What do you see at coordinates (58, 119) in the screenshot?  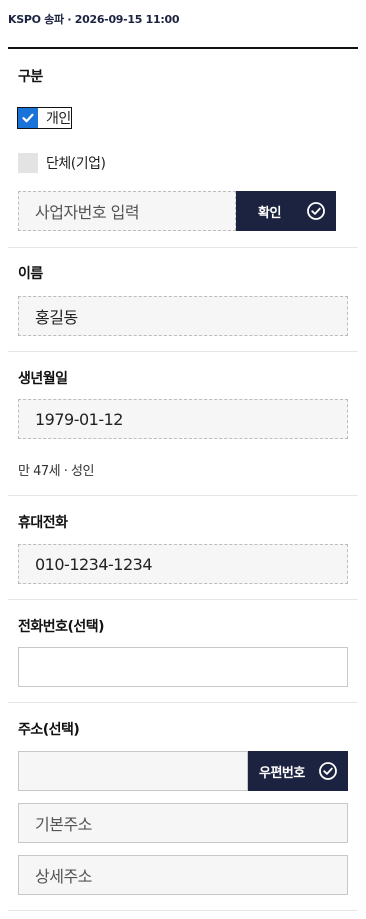 I see `option-individual-label: 개인` at bounding box center [58, 119].